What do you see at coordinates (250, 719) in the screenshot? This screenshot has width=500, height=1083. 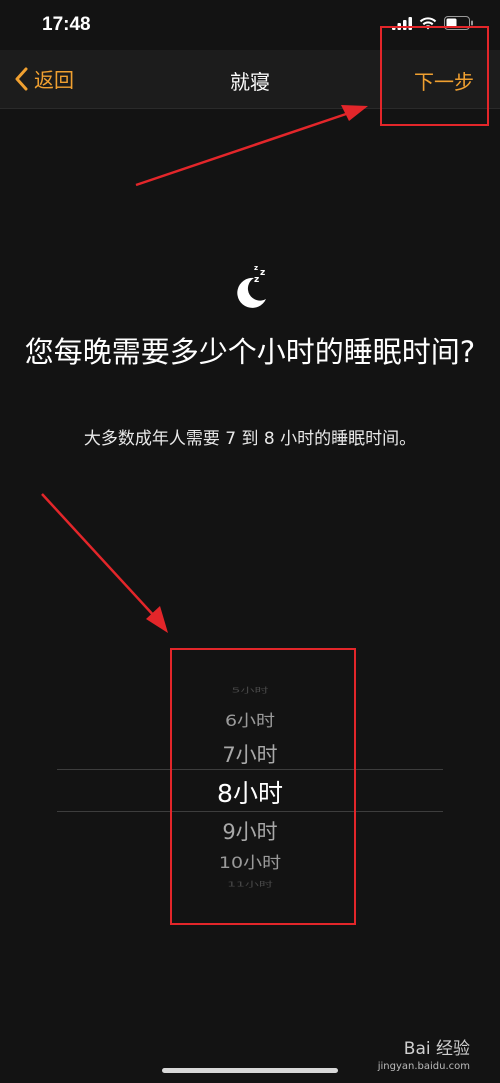 I see `picker-option: 6小时` at bounding box center [250, 719].